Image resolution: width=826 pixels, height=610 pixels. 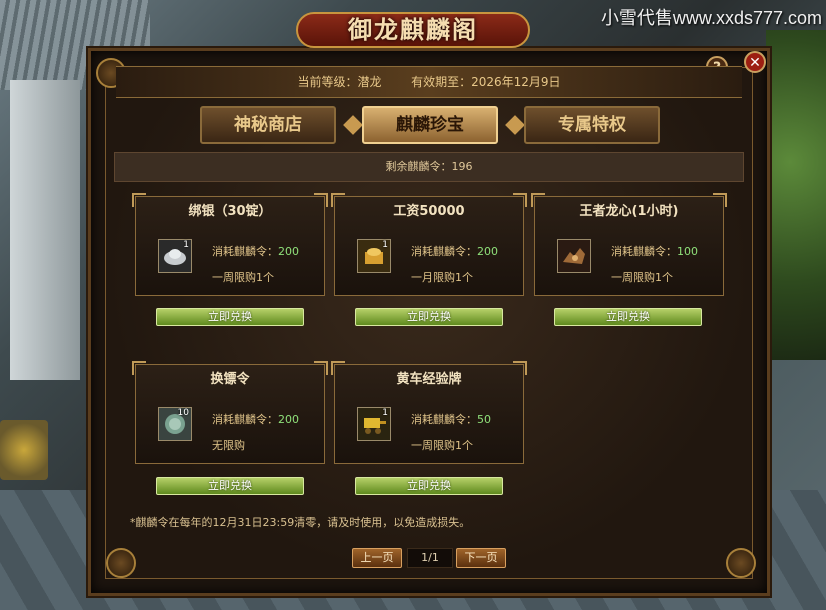 What do you see at coordinates (592, 125) in the screenshot?
I see `tab-exclusive-privilege: 专属特权` at bounding box center [592, 125].